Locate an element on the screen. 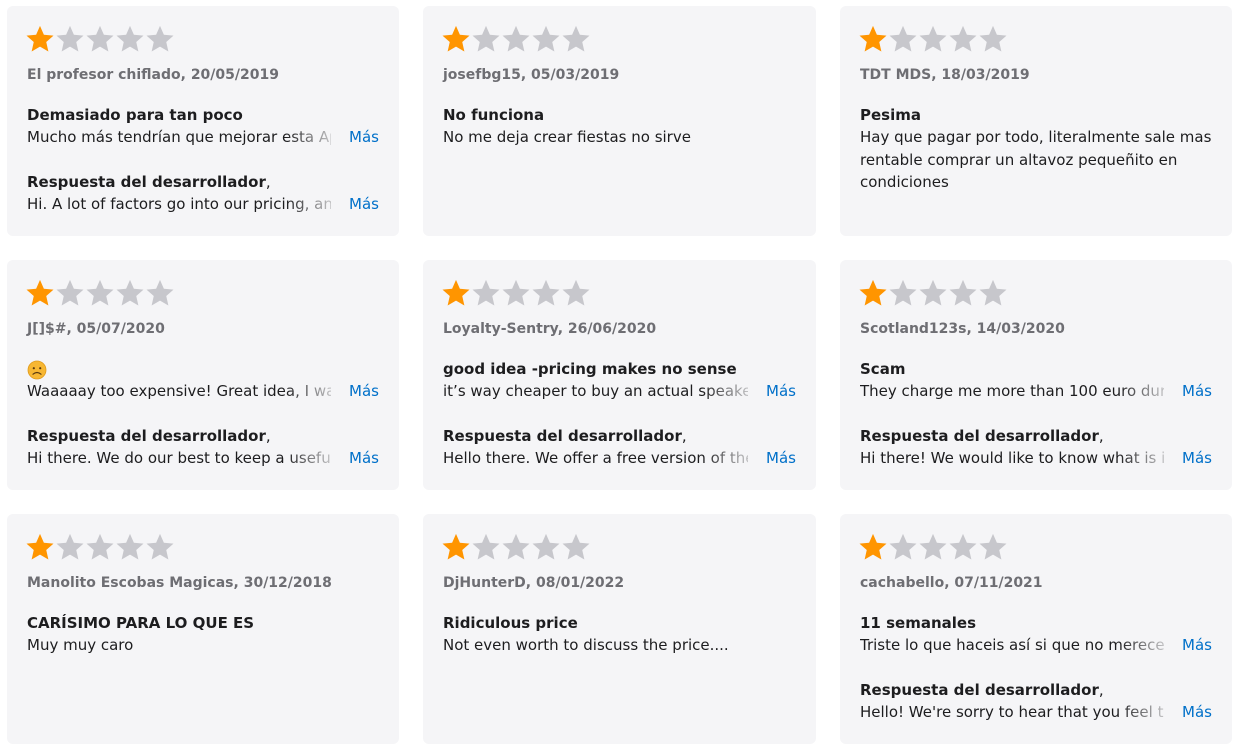 This screenshot has height=747, width=1238. developer-response-label: Respuesta del desarrollador is located at coordinates (979, 435).